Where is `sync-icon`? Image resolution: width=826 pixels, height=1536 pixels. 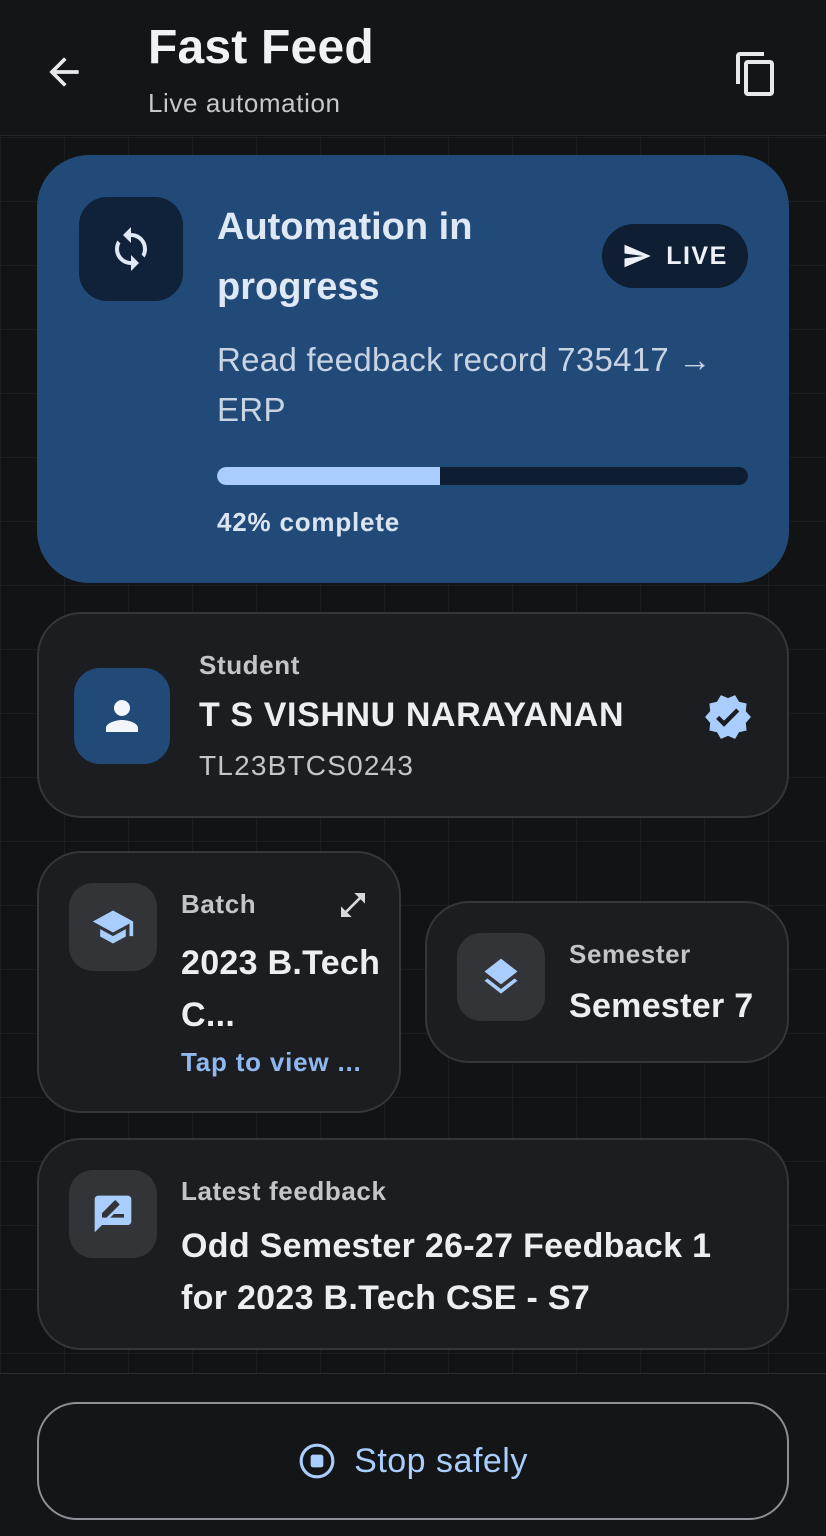 sync-icon is located at coordinates (131, 249).